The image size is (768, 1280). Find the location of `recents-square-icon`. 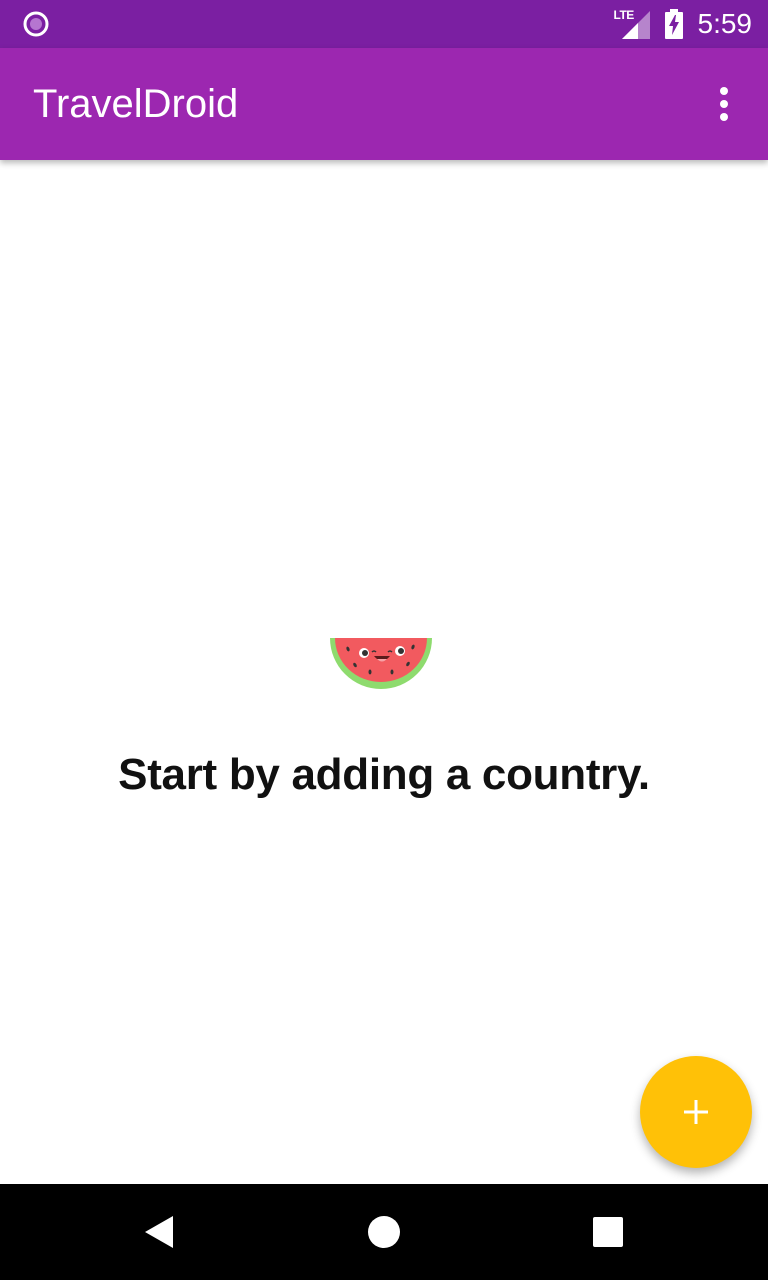

recents-square-icon is located at coordinates (608, 1232).